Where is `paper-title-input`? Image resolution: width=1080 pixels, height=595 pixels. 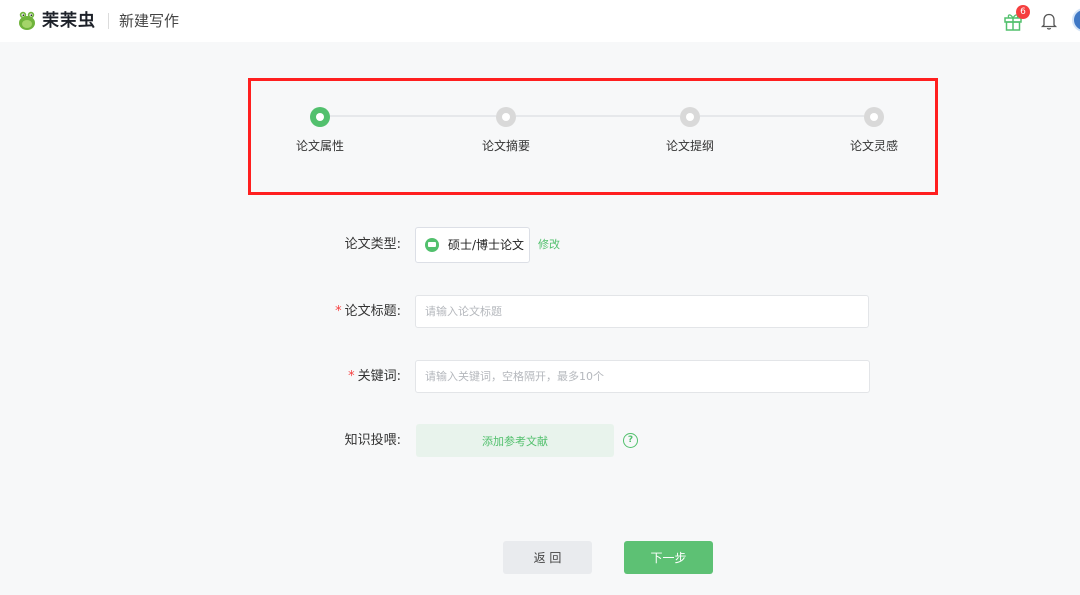
paper-title-input is located at coordinates (642, 311).